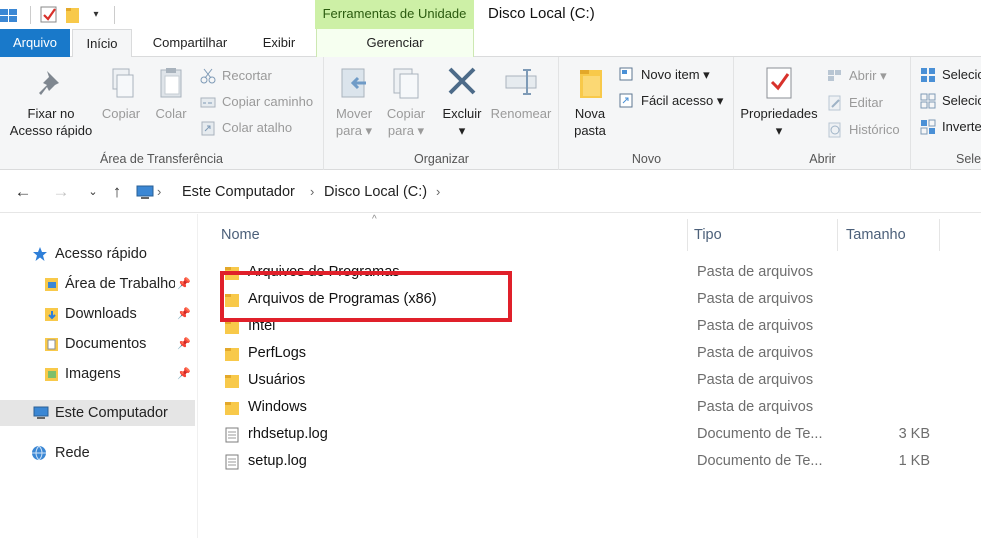 The height and width of the screenshot is (538, 981). Describe the element at coordinates (101, 314) in the screenshot. I see `nav-downloads-label: Downloads` at that location.